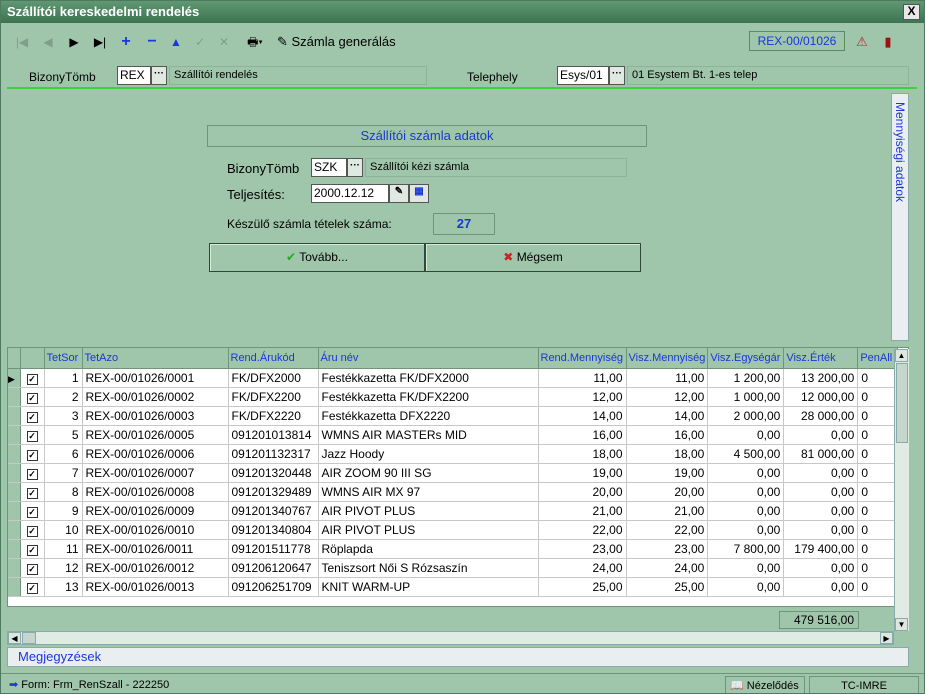 The width and height of the screenshot is (925, 694). Describe the element at coordinates (155, 358) in the screenshot. I see `col-header: TetAzo` at that location.